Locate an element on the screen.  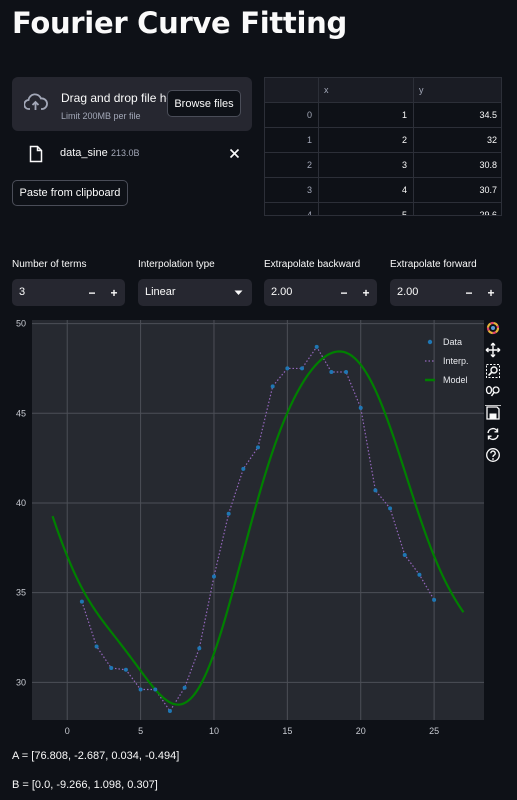
terms-number-input: 3 − + is located at coordinates (68, 292).